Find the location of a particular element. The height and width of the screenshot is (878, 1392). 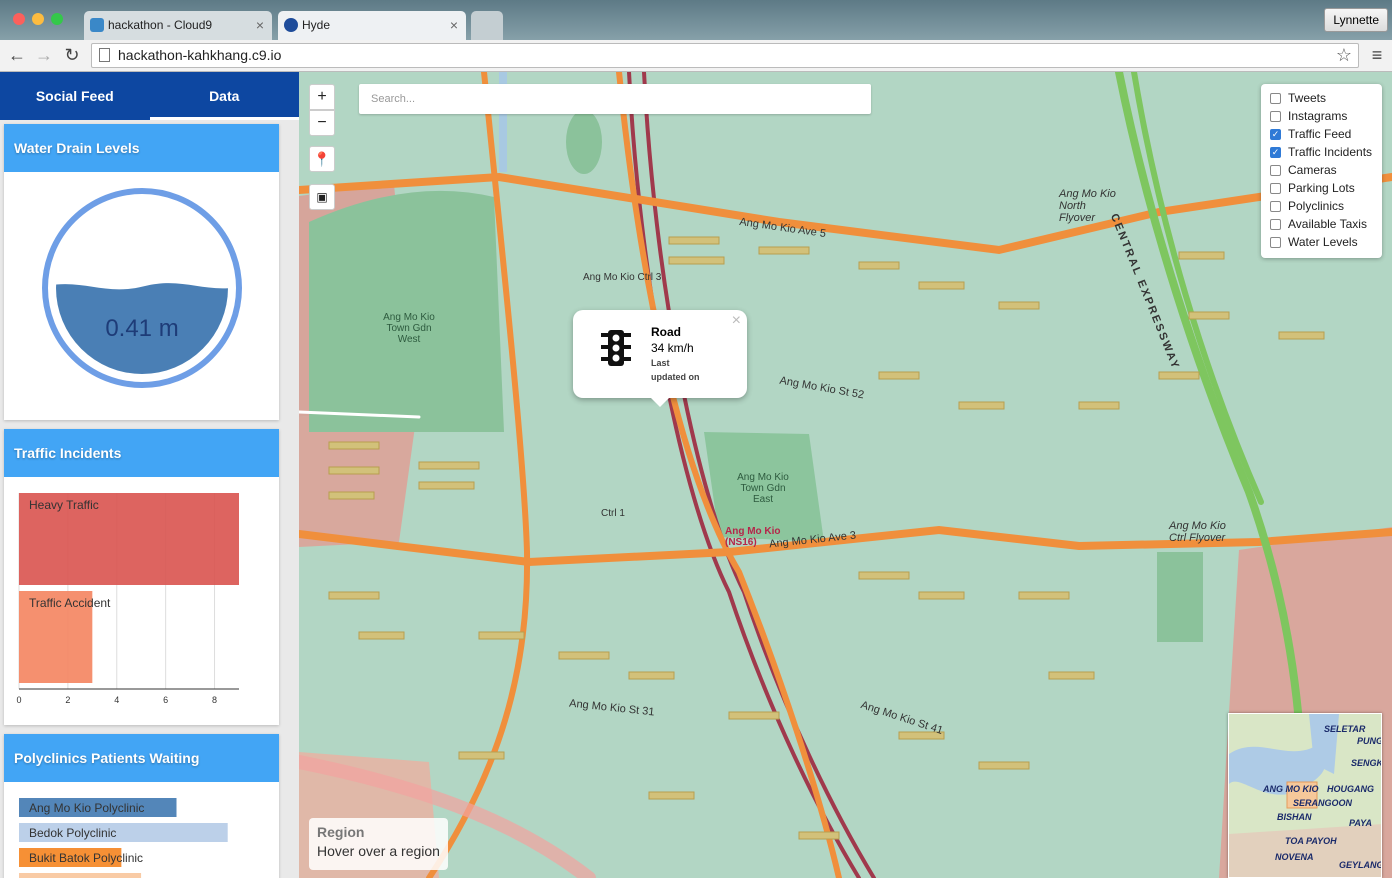

layer-toggle: Cameras is located at coordinates (1326, 170).